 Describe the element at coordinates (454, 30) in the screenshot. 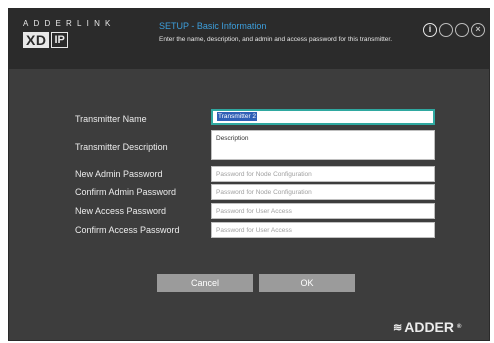

I see `window-controls: i ×` at that location.